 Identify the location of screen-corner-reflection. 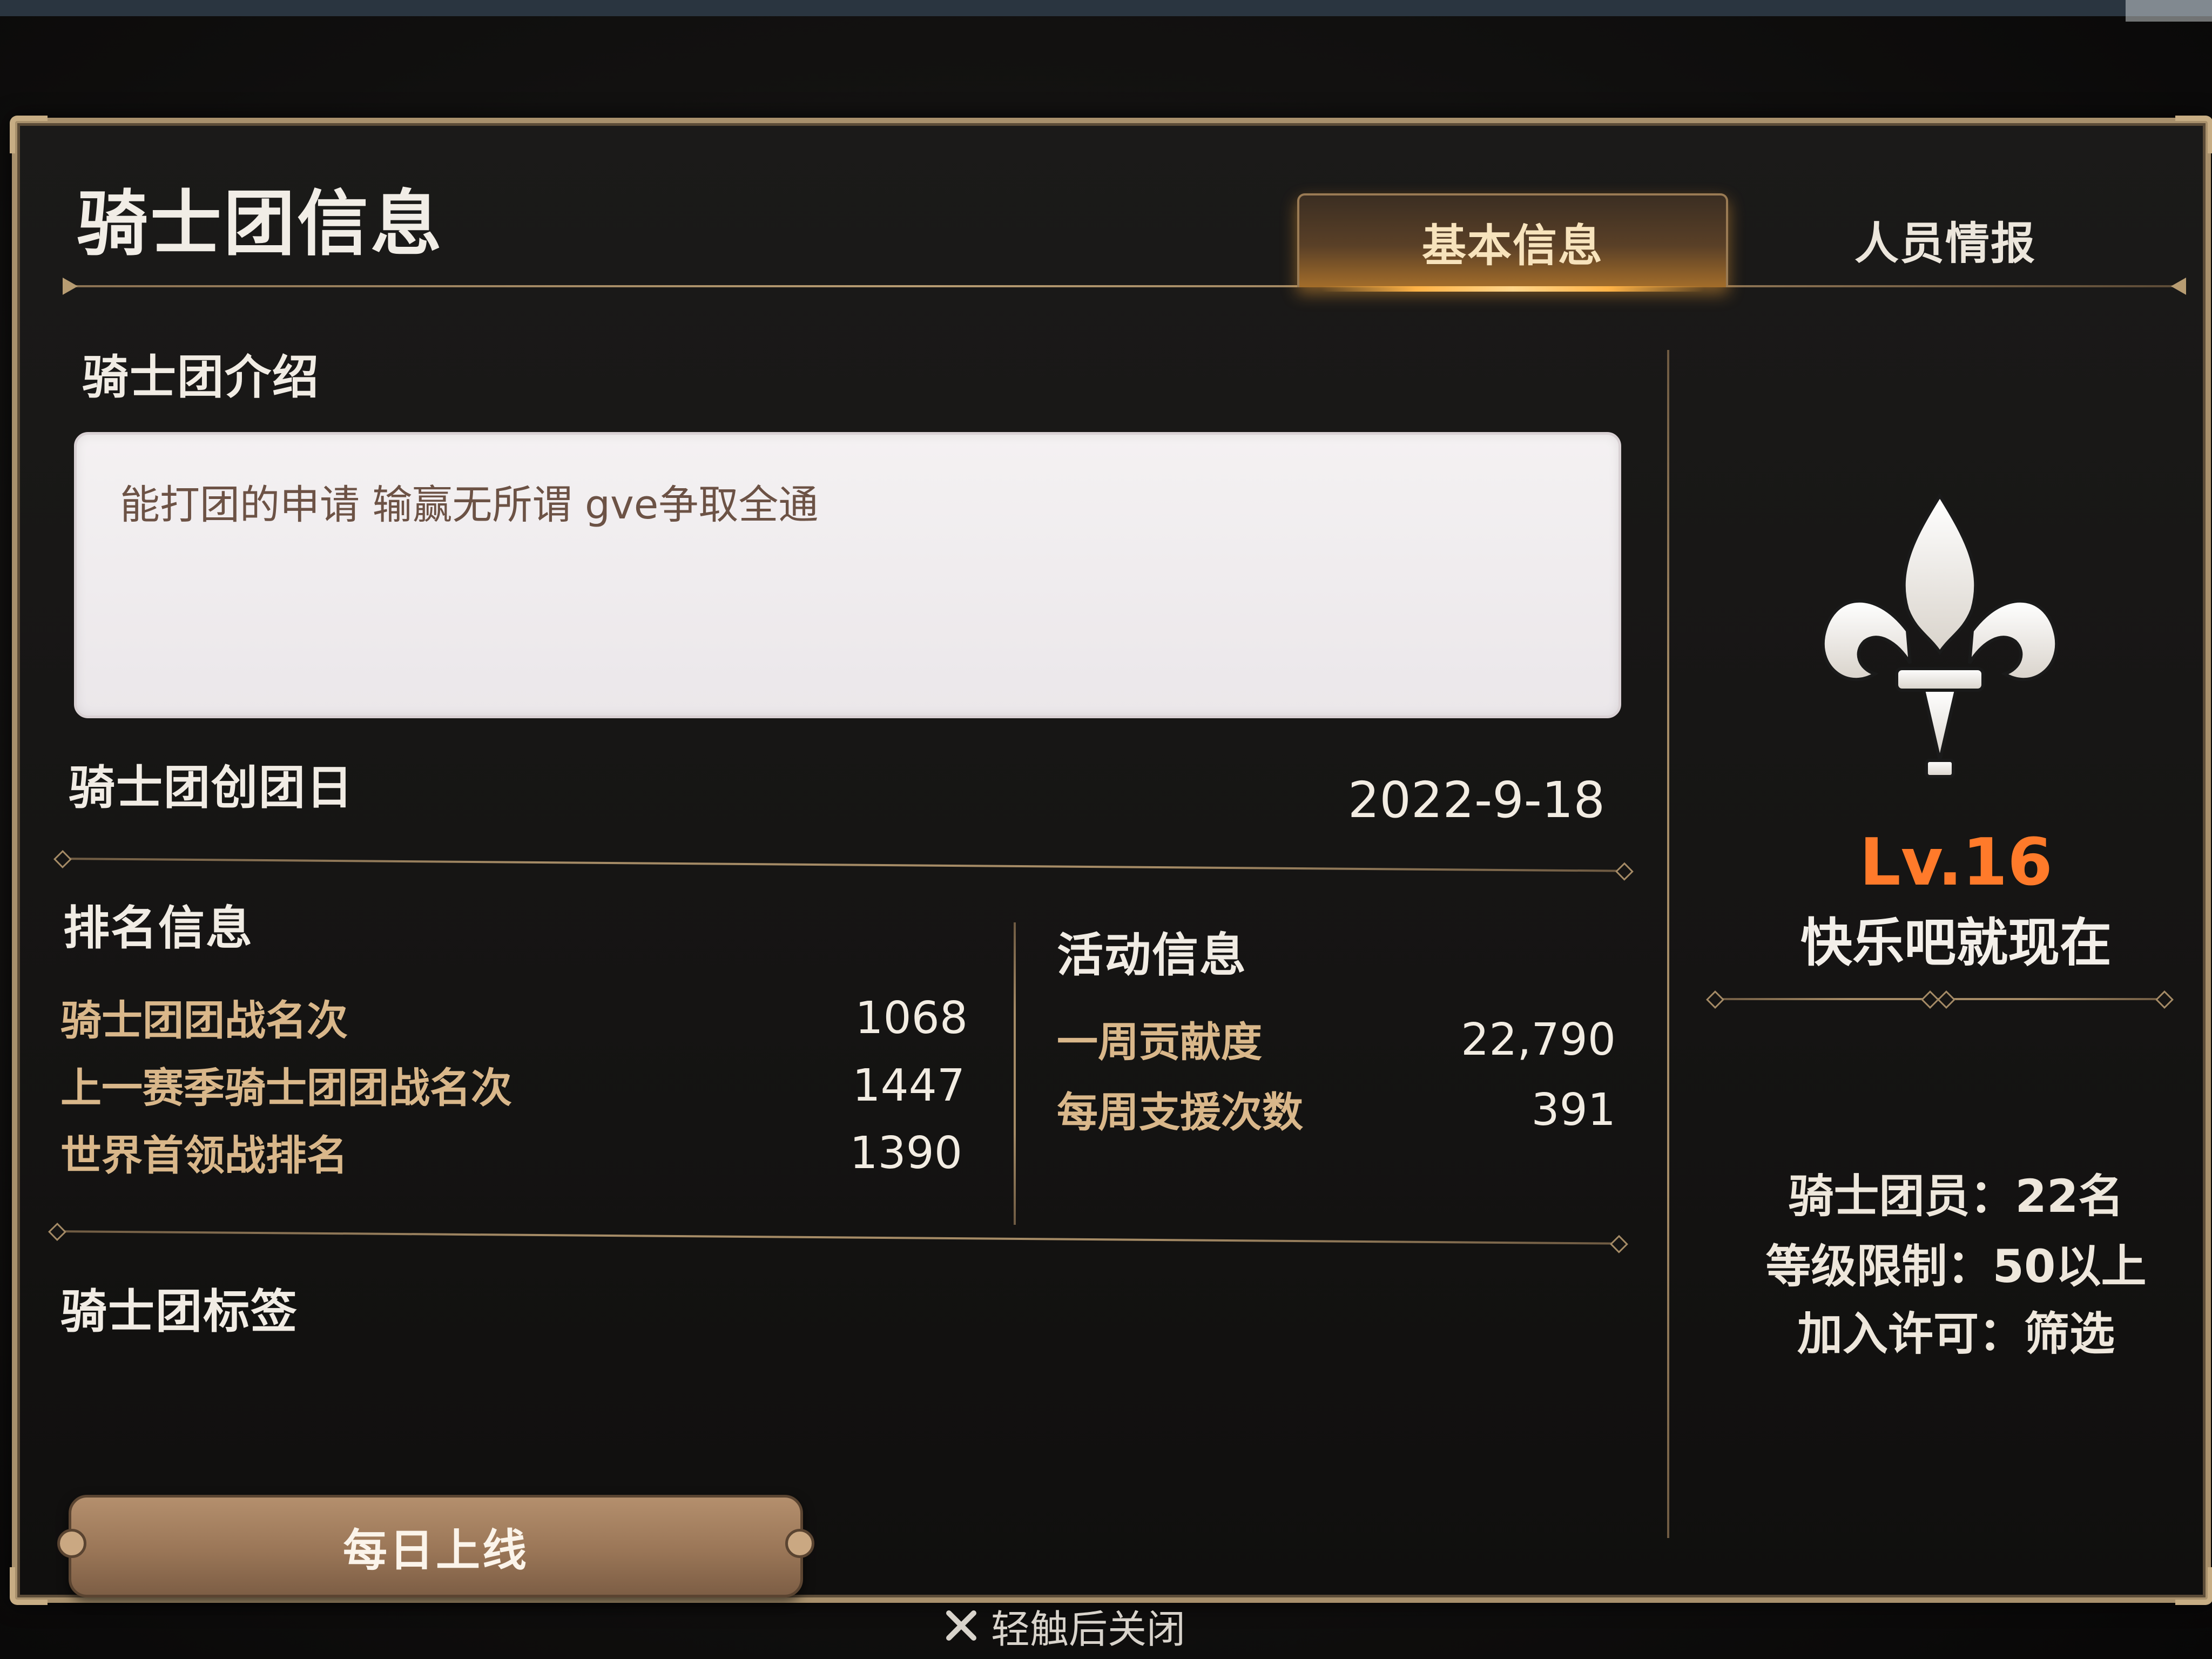
(2169, 11).